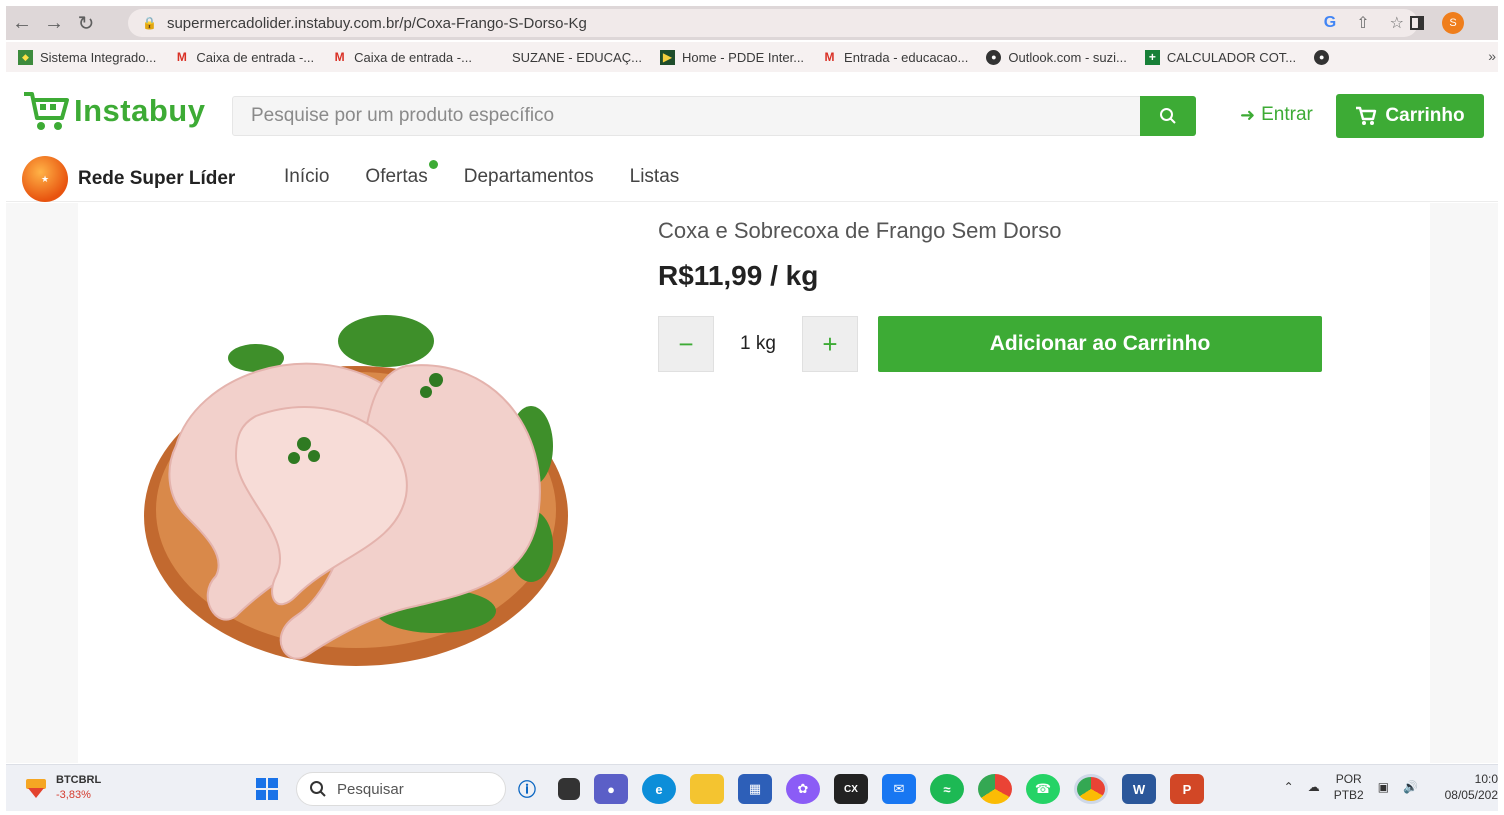 The height and width of the screenshot is (815, 1504). What do you see at coordinates (267, 789) in the screenshot?
I see `windows-start-icon` at bounding box center [267, 789].